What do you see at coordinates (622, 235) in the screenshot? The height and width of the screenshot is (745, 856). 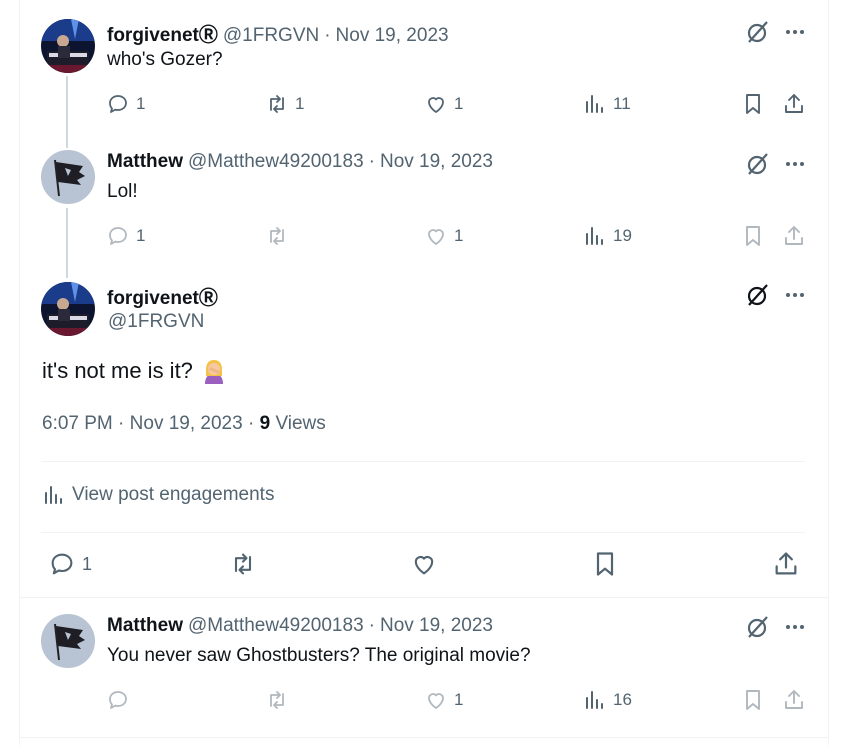 I see `views-count: 19` at bounding box center [622, 235].